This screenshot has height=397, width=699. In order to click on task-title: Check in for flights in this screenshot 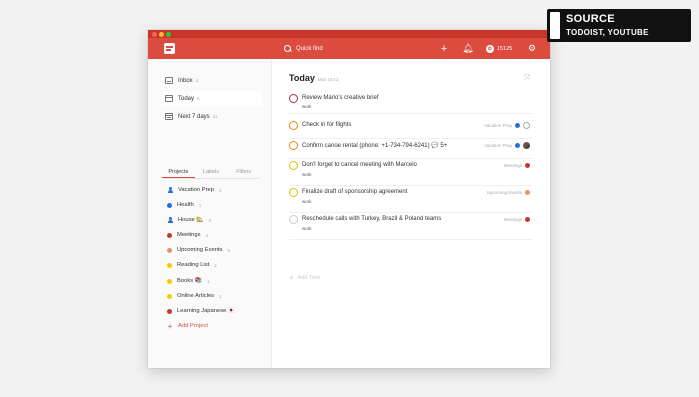, I will do `click(327, 125)`.